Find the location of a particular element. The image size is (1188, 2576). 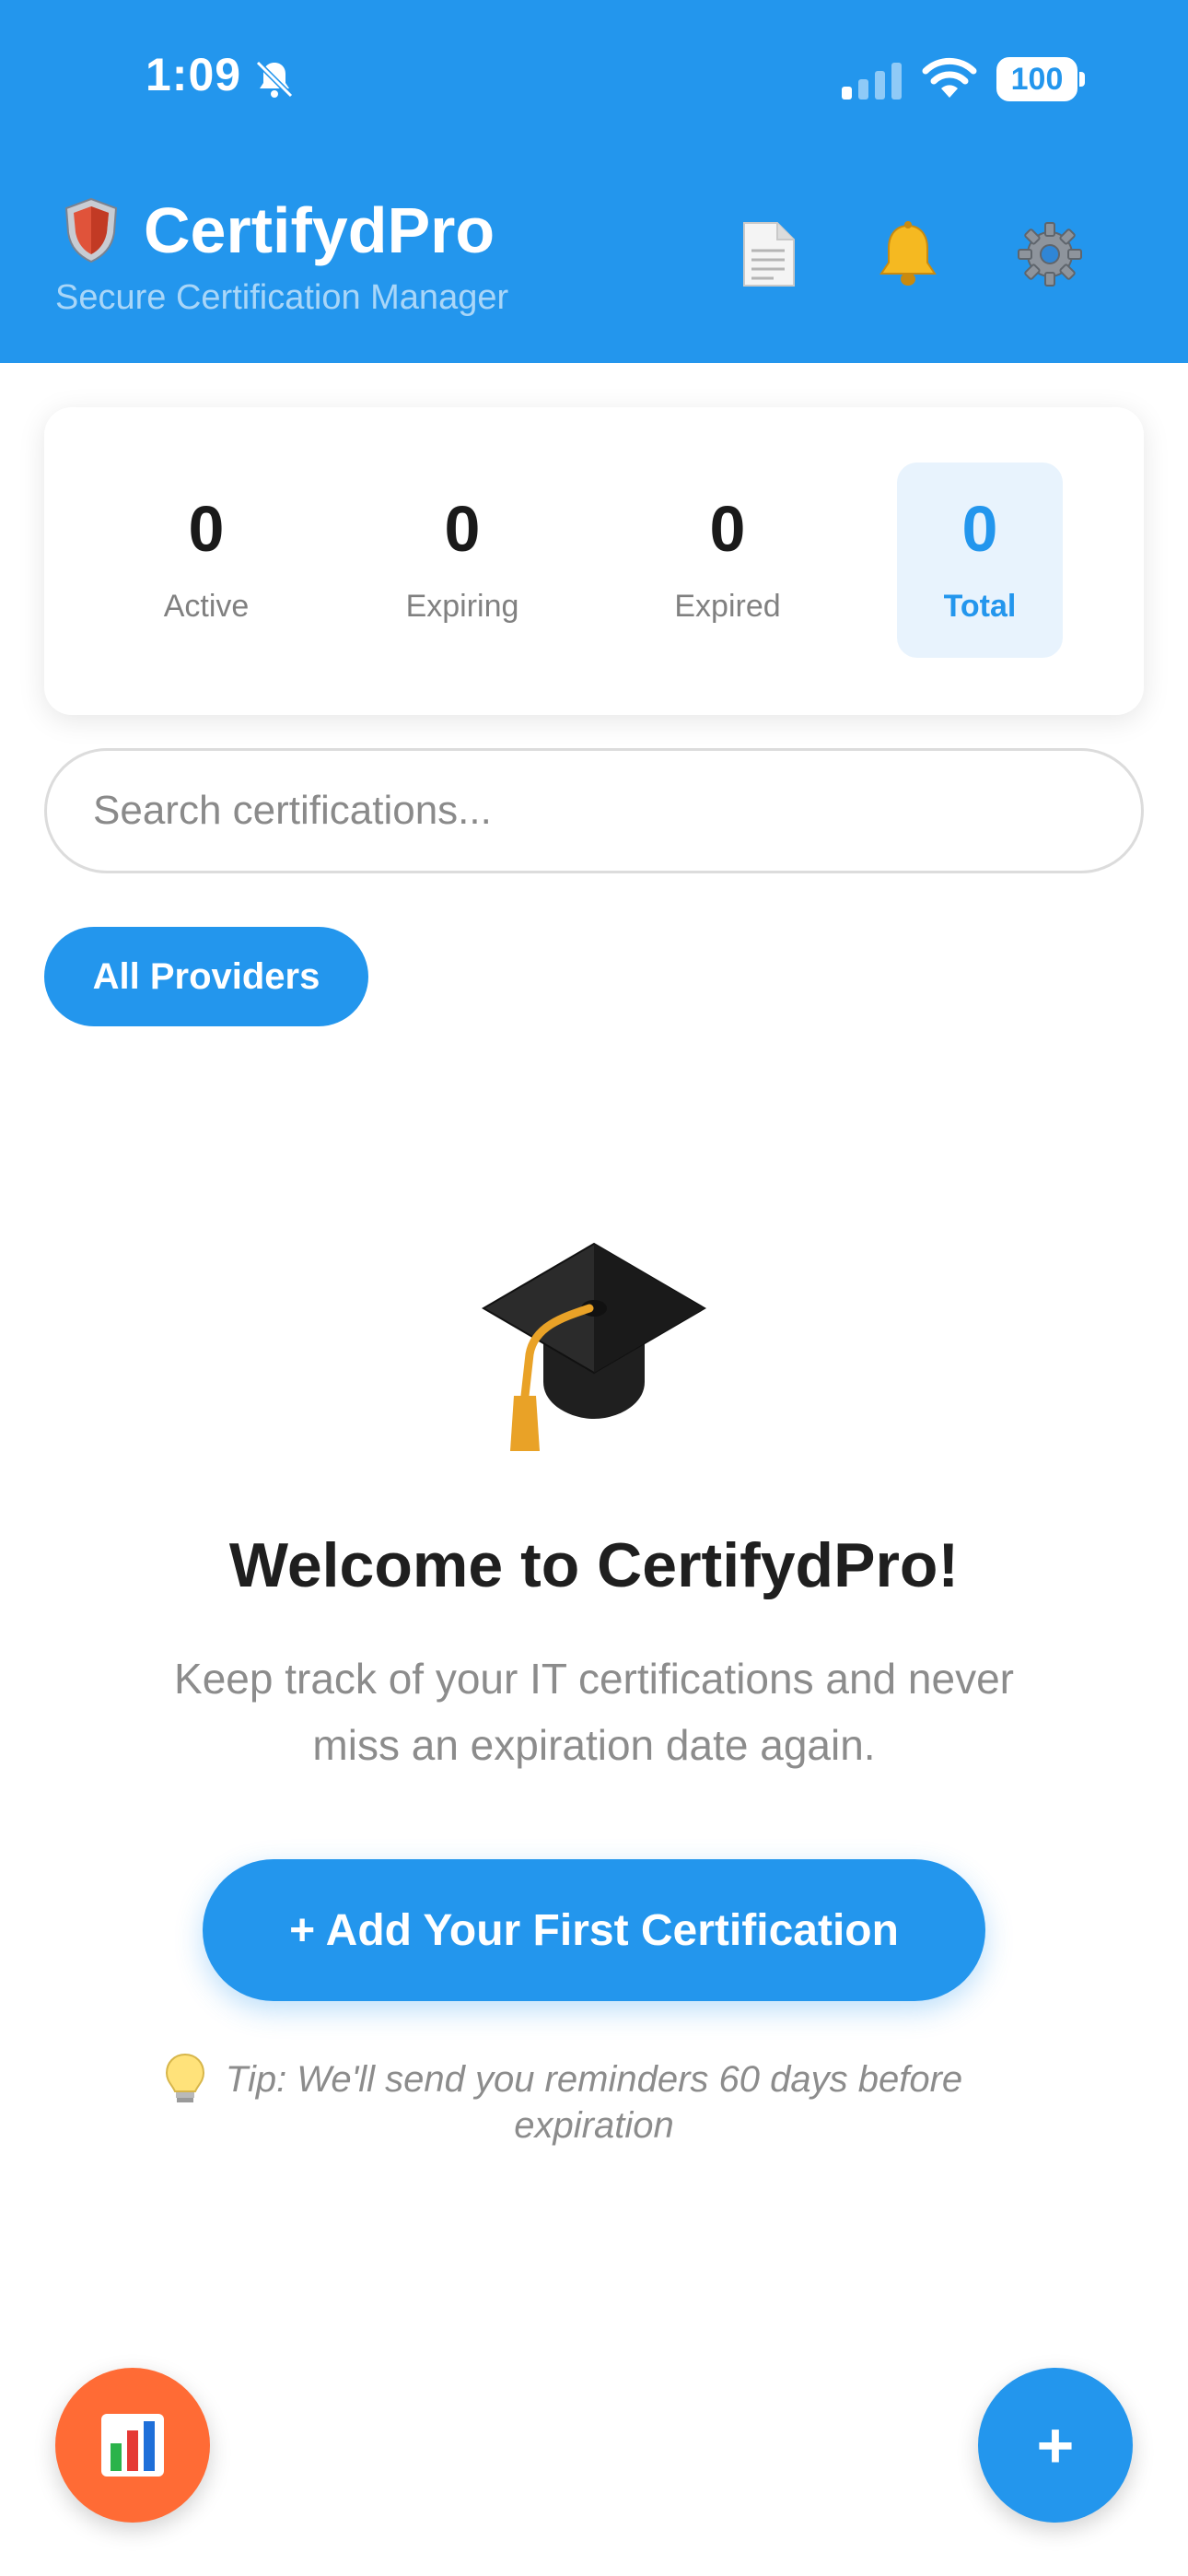

stat-active-label: Active is located at coordinates (206, 606).